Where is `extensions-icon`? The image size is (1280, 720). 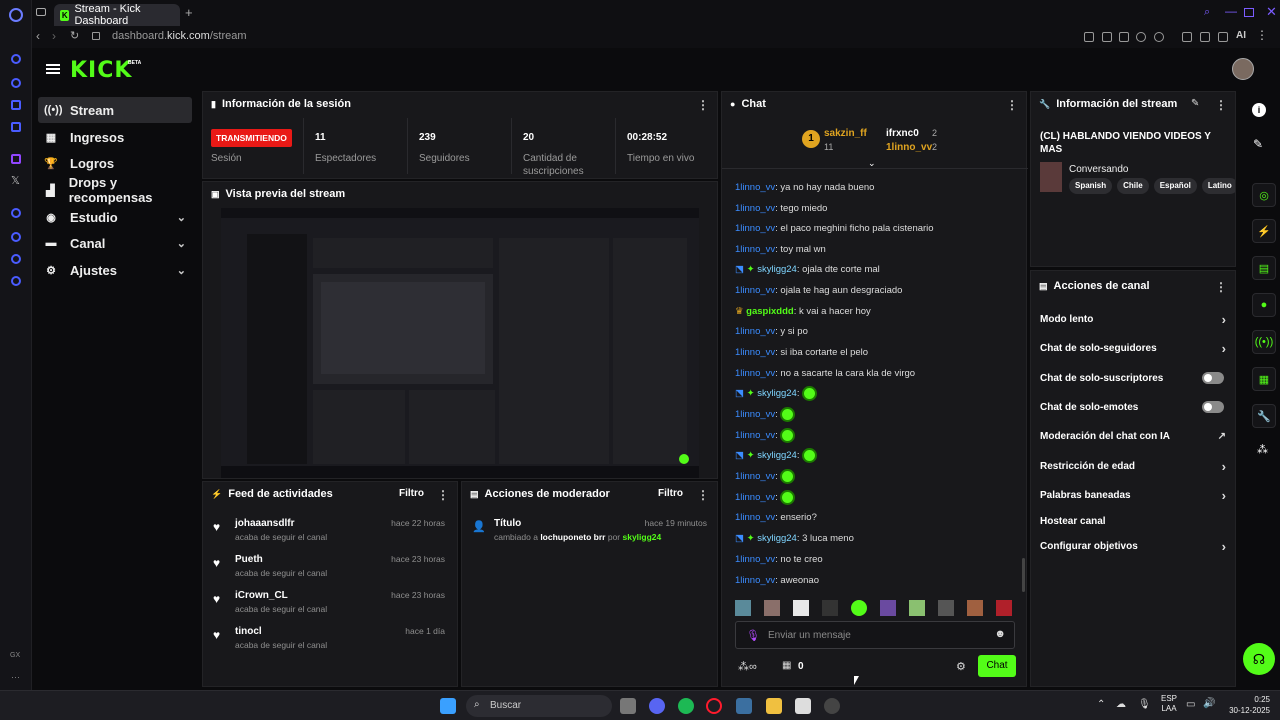
extensions-icon is located at coordinates (1187, 37).